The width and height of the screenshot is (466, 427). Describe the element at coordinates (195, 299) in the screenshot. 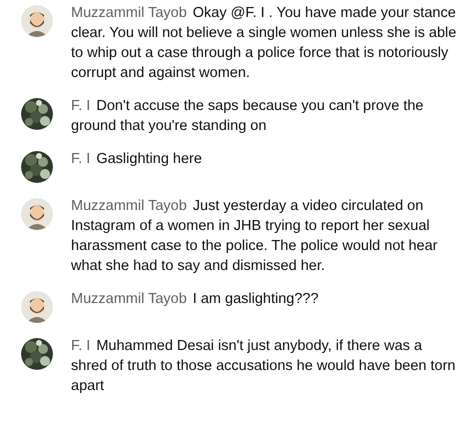

I see `comment-text: Muzzammil Tayob I am gaslighting???` at that location.